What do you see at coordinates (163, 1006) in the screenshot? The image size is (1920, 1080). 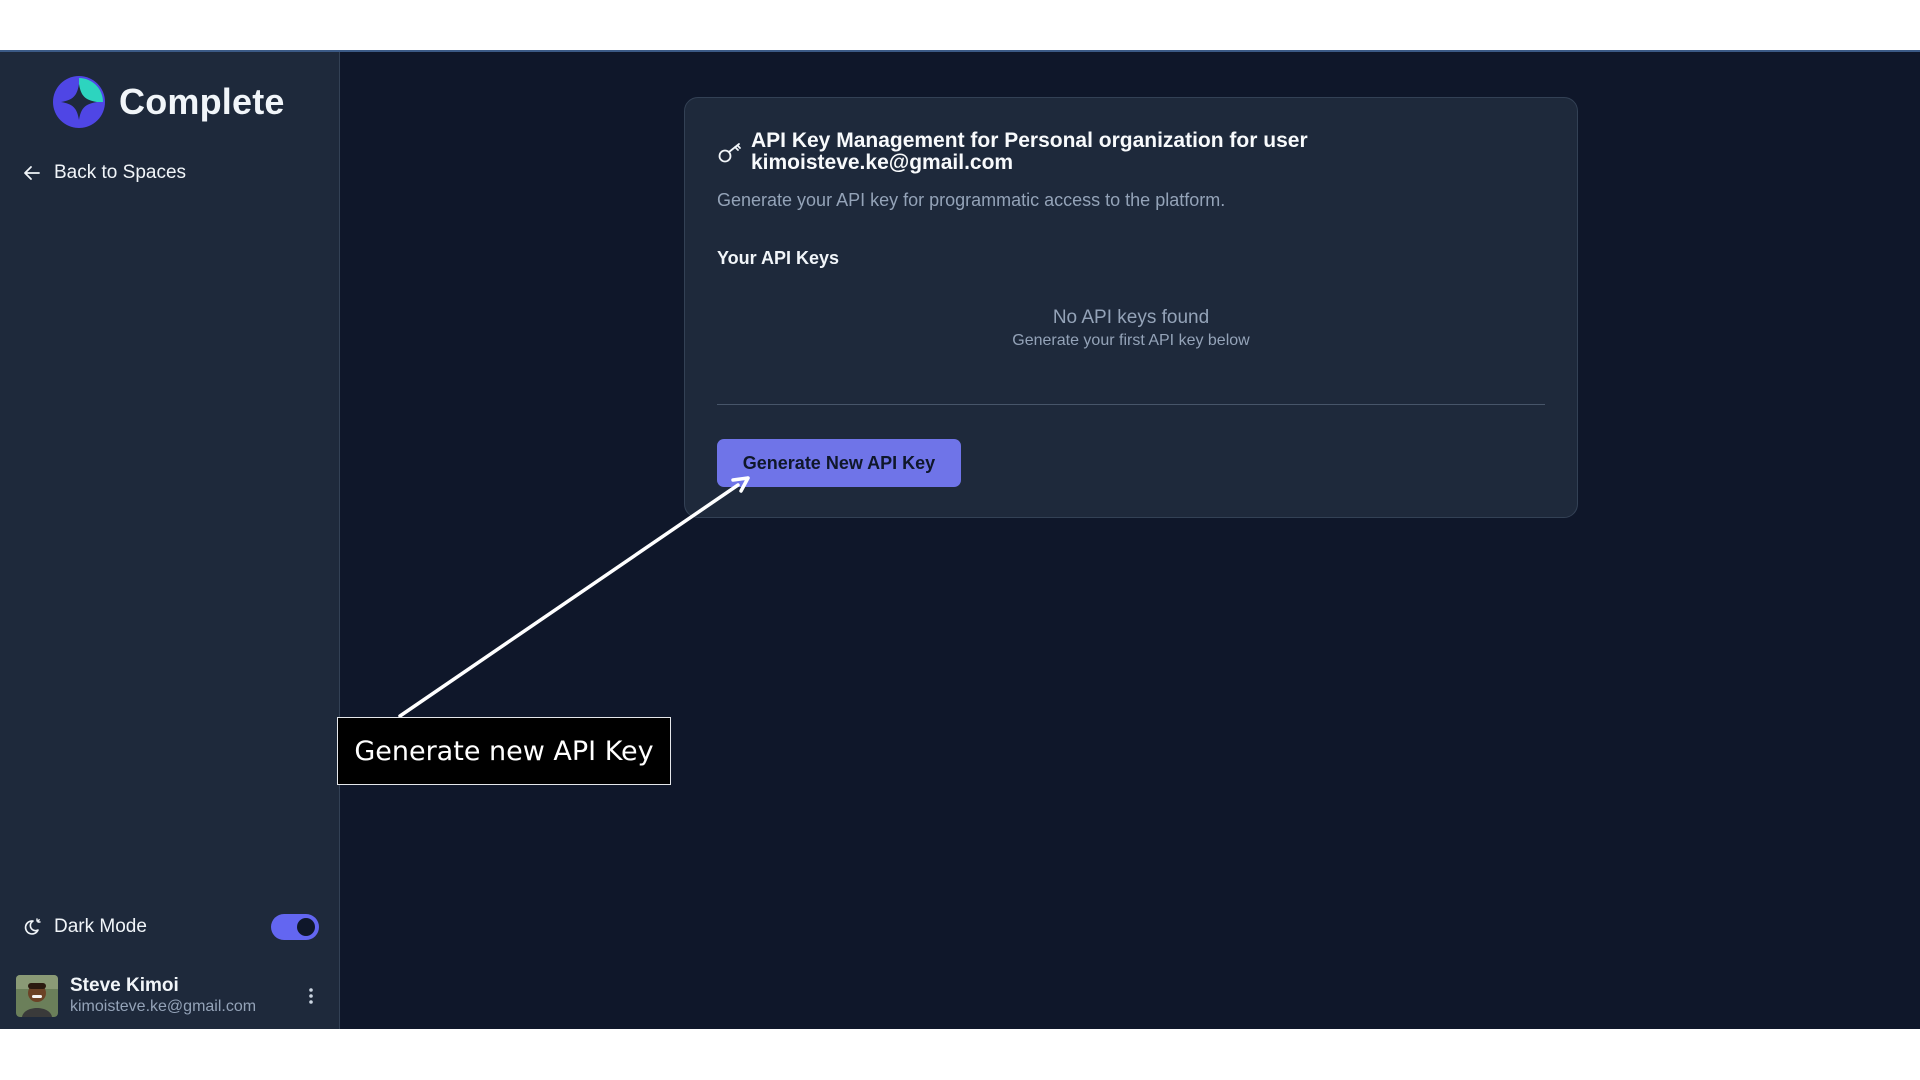 I see `user-email: kimoisteve.ke@gmail.com` at bounding box center [163, 1006].